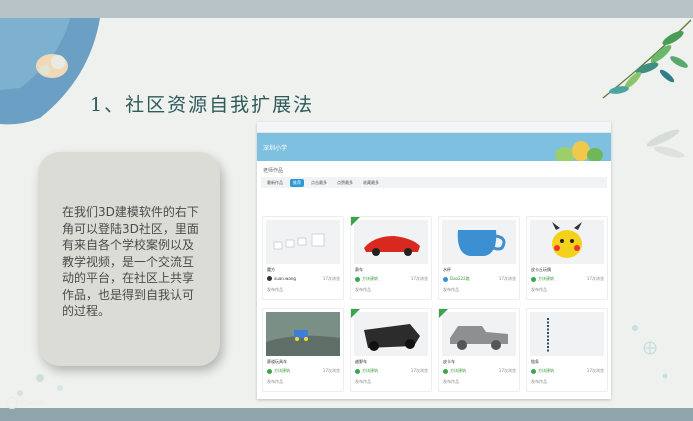 This screenshot has width=693, height=421. I want to click on tab-most-liked: 点赞最多, so click(345, 183).